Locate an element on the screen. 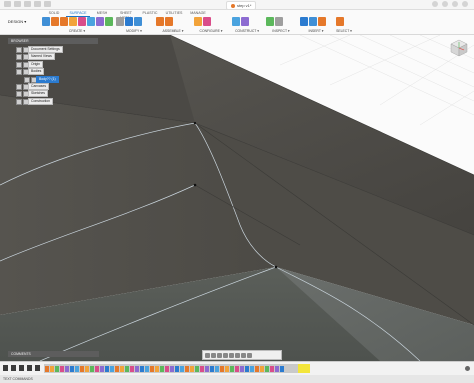 The height and width of the screenshot is (383, 474). toolbar-group-label: INSPECT ▾ is located at coordinates (281, 31).